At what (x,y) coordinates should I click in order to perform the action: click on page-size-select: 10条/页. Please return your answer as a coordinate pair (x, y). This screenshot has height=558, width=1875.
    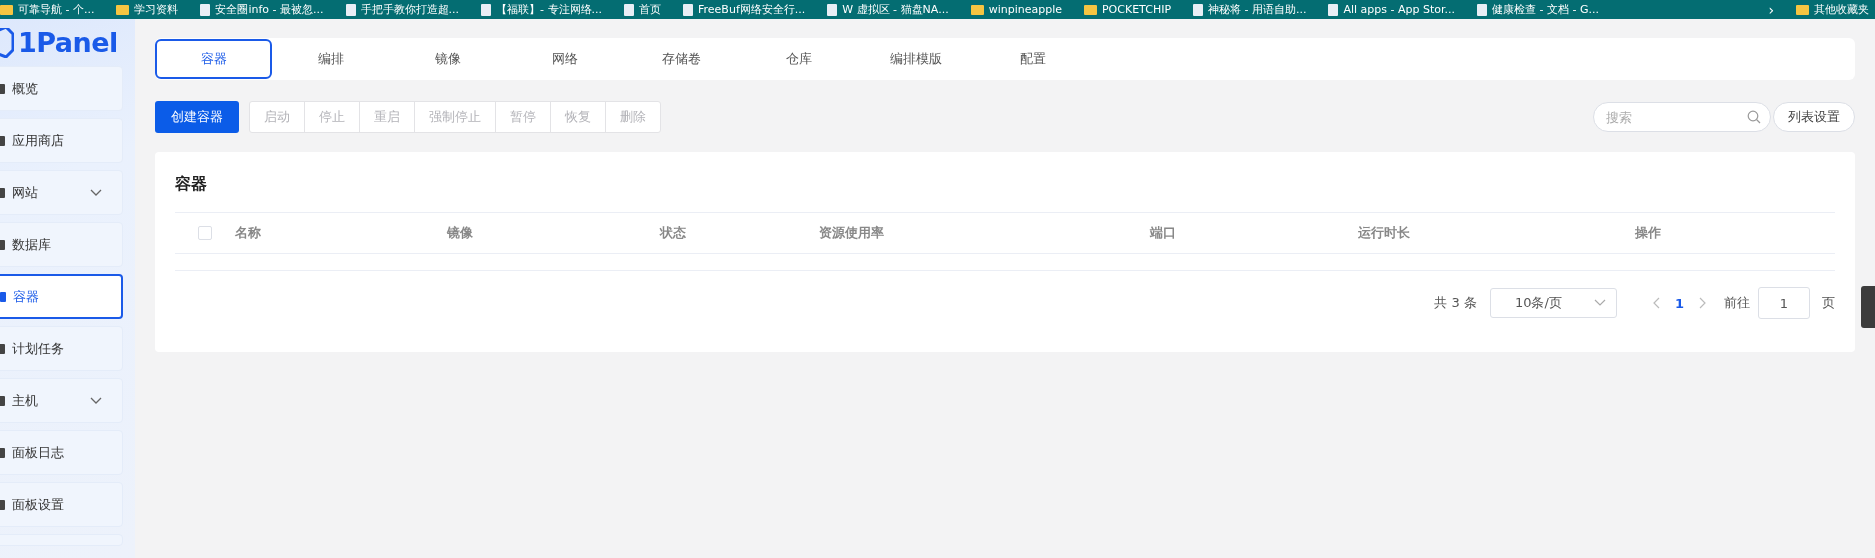
    Looking at the image, I should click on (1553, 303).